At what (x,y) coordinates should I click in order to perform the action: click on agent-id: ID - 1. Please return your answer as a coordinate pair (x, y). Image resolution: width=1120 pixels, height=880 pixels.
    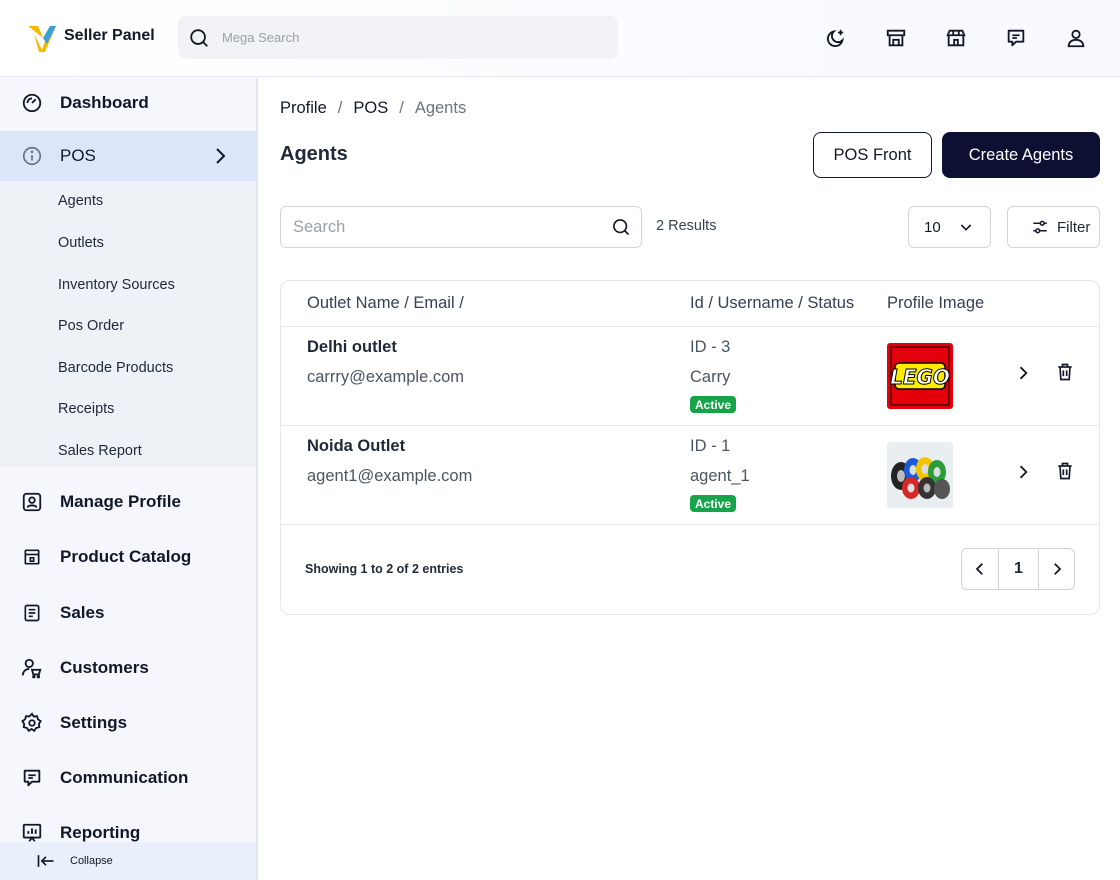
    Looking at the image, I should click on (710, 446).